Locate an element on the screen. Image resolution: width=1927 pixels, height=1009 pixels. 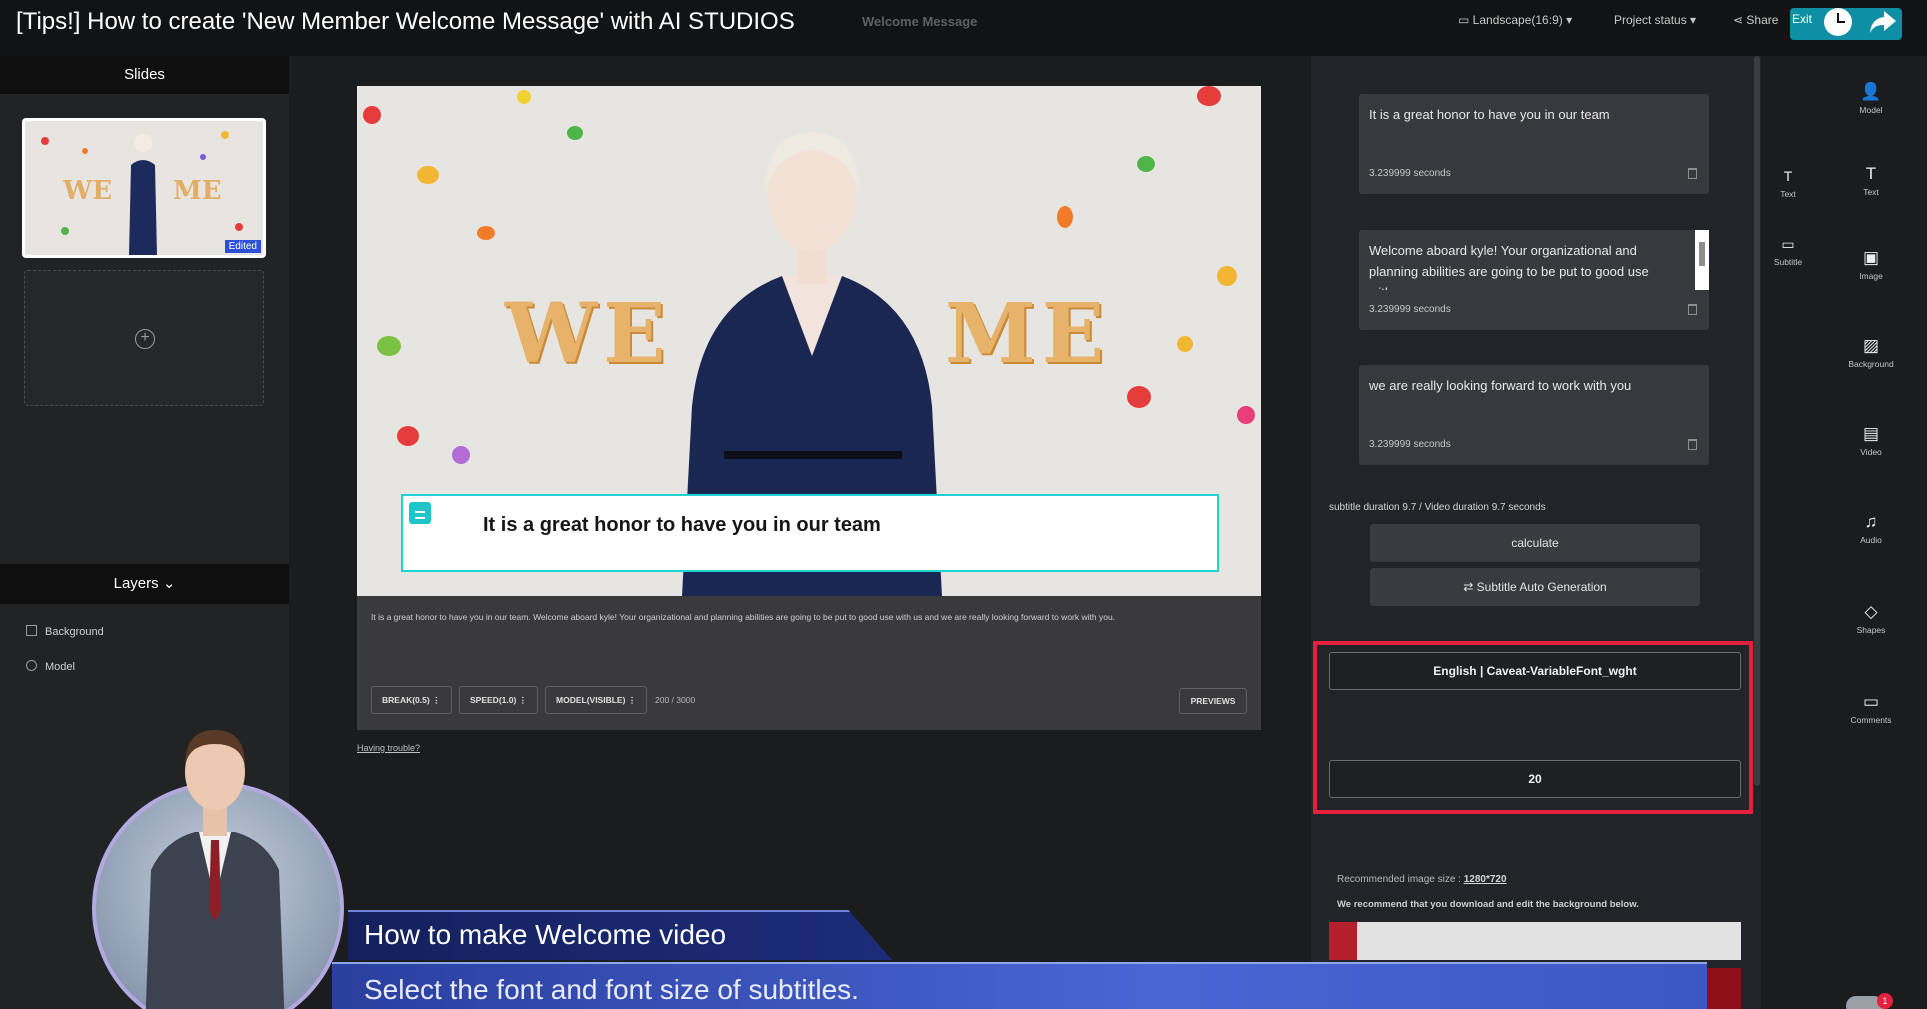
rail-comments: ▭ Comments is located at coordinates (1871, 708).